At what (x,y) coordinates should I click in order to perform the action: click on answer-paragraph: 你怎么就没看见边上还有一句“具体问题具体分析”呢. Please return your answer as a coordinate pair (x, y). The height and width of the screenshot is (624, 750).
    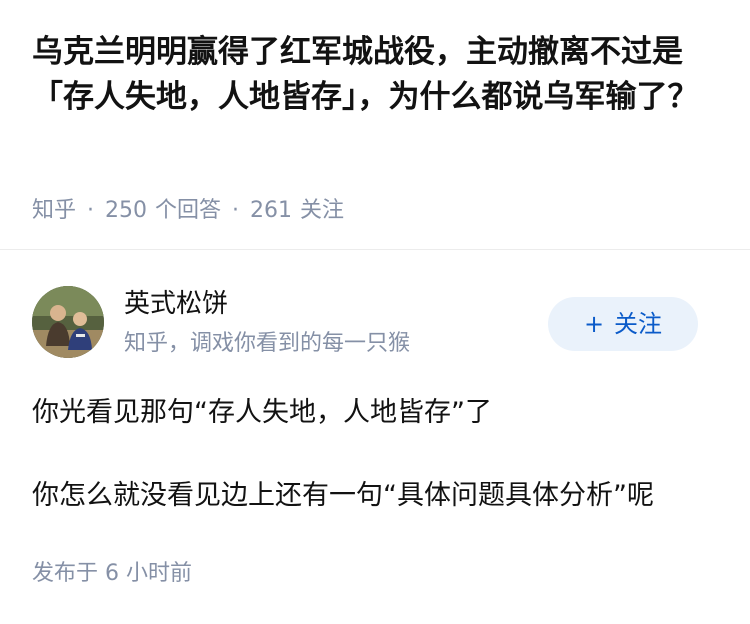
    Looking at the image, I should click on (343, 495).